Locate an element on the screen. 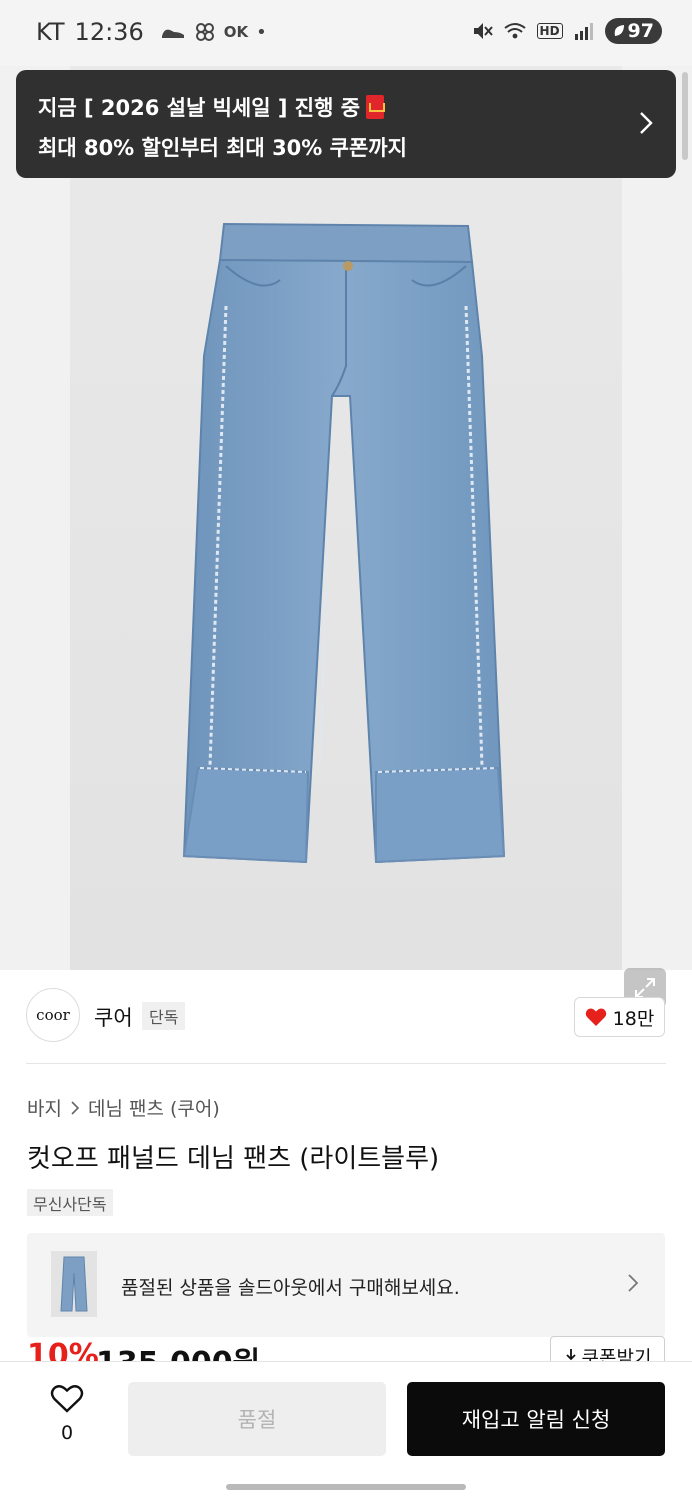 Image resolution: width=692 pixels, height=1500 pixels. breadcrumb-category: 바지 is located at coordinates (44, 1107).